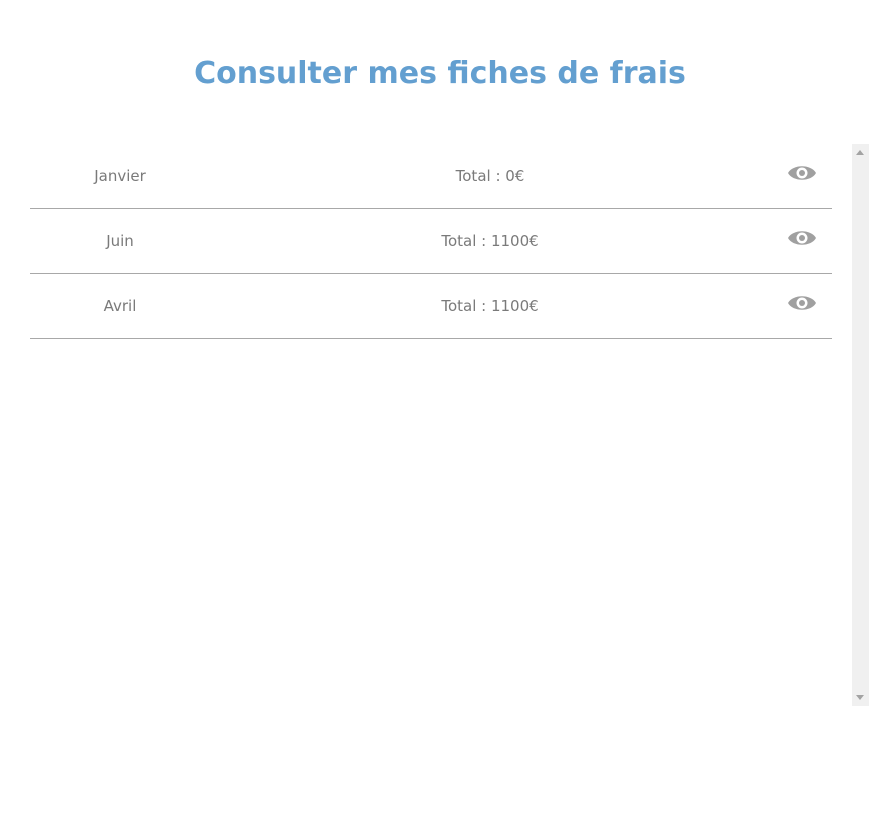 Image resolution: width=894 pixels, height=817 pixels. I want to click on list-item: Juin Total : 1100€, so click(431, 241).